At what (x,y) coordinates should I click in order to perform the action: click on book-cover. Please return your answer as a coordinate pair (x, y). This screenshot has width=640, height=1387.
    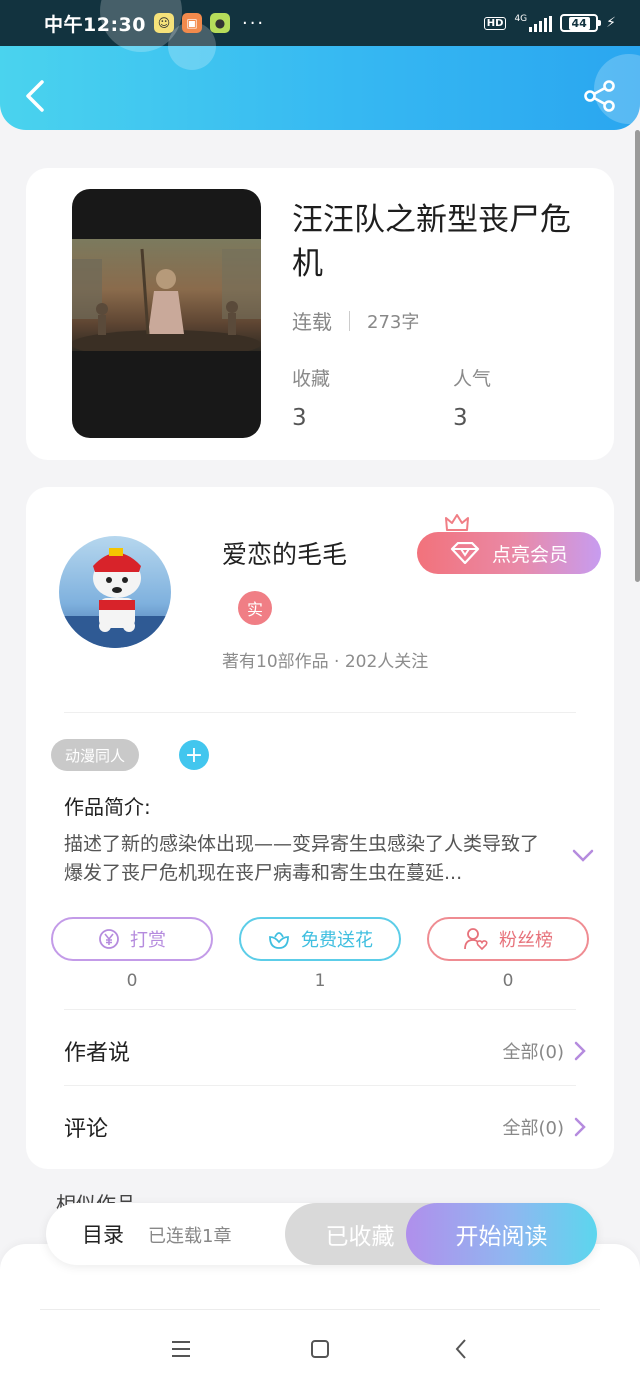
    Looking at the image, I should click on (166, 313).